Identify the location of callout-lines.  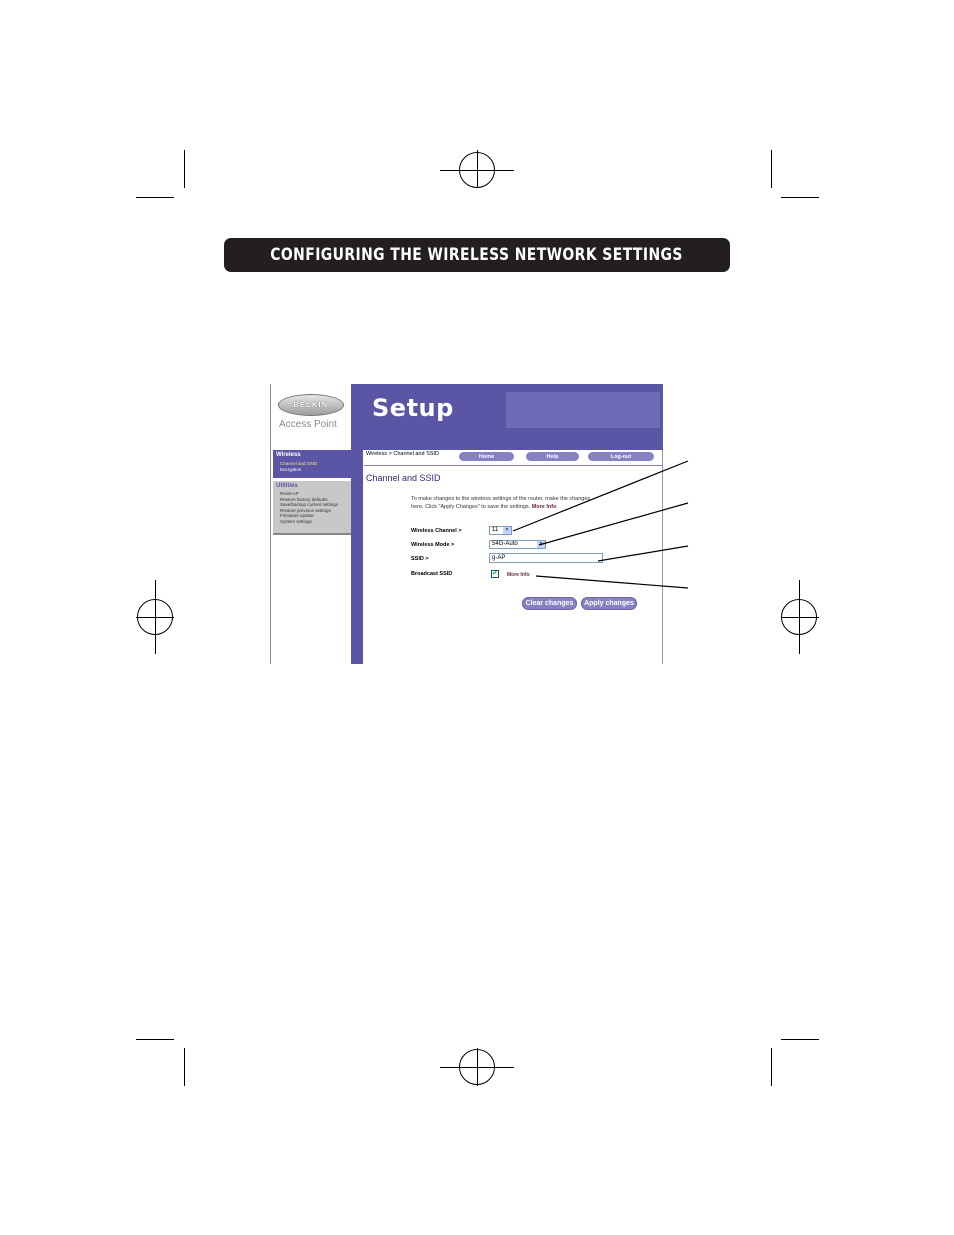
(600, 524).